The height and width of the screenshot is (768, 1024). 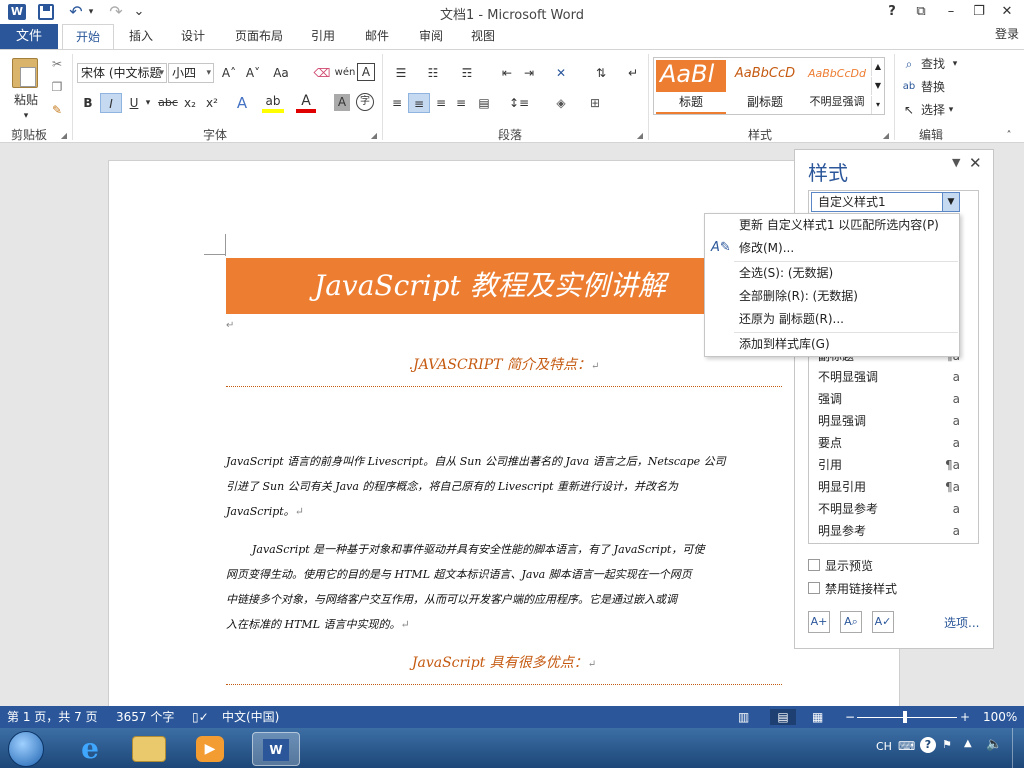 What do you see at coordinates (819, 622) in the screenshot?
I see `new-style-icon: A+` at bounding box center [819, 622].